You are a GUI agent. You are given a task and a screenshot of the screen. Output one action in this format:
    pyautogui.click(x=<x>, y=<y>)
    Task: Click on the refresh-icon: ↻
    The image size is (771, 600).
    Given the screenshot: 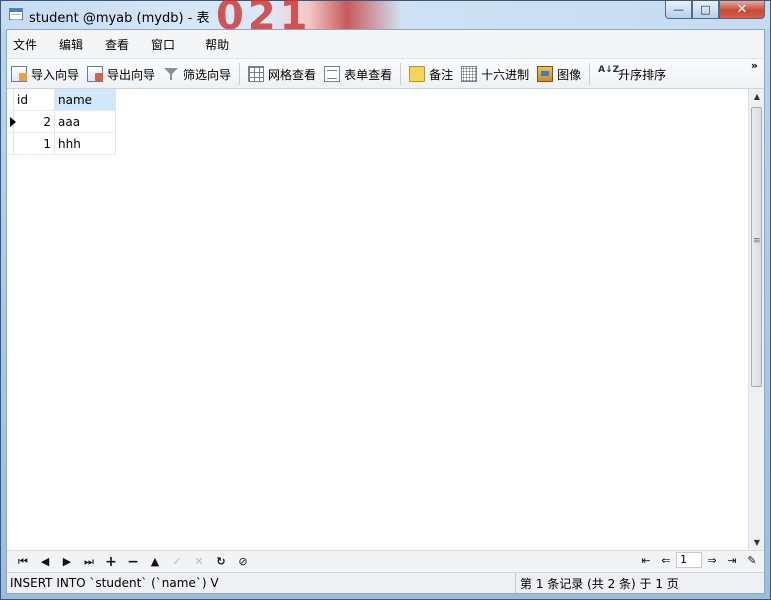 What is the action you would take?
    pyautogui.click(x=221, y=561)
    